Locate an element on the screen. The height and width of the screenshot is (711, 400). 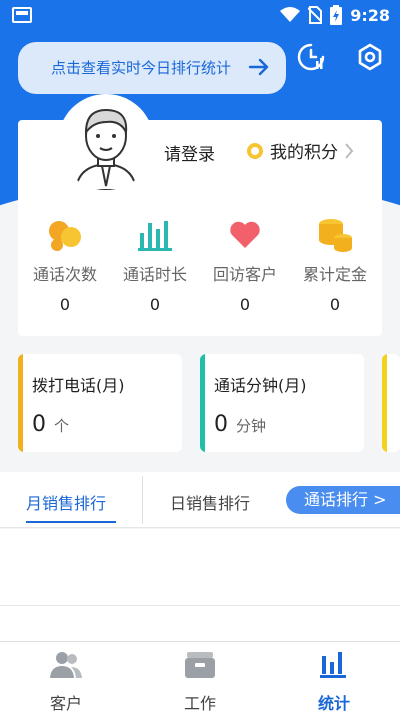
settings-hexagon-icon is located at coordinates (370, 57).